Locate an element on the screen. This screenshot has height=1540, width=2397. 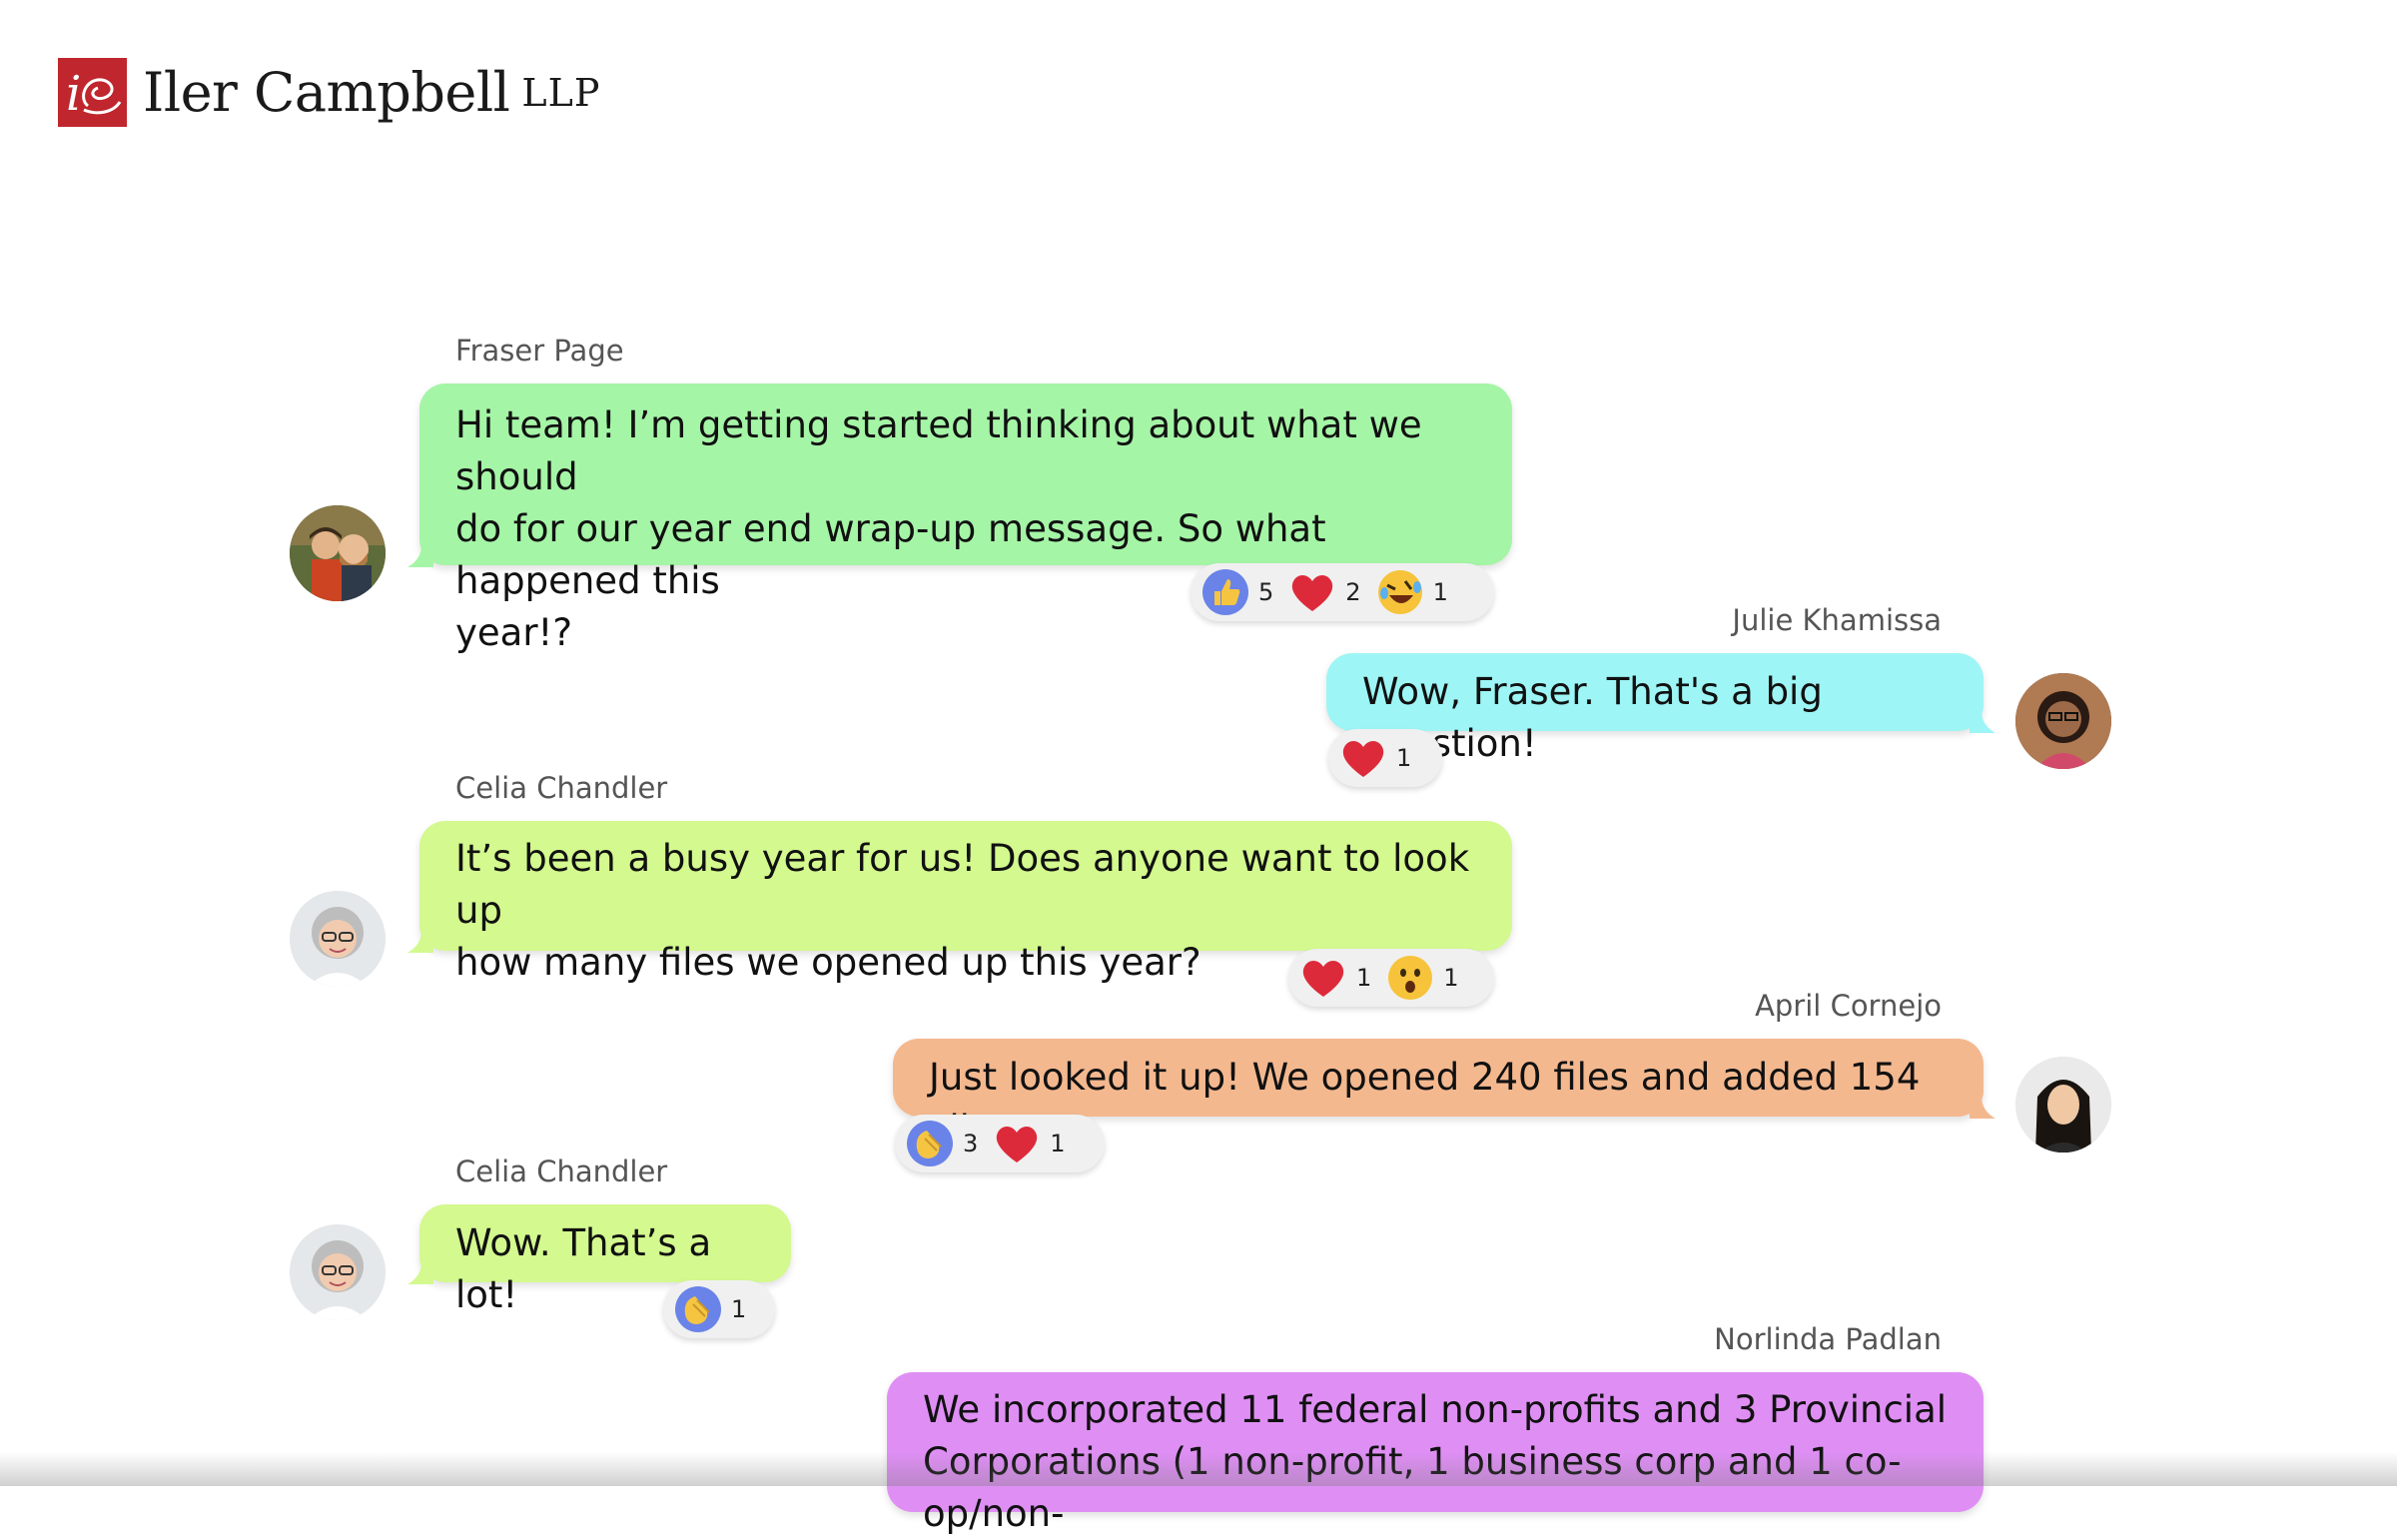
reaction-surprised: 1 is located at coordinates (1422, 978).